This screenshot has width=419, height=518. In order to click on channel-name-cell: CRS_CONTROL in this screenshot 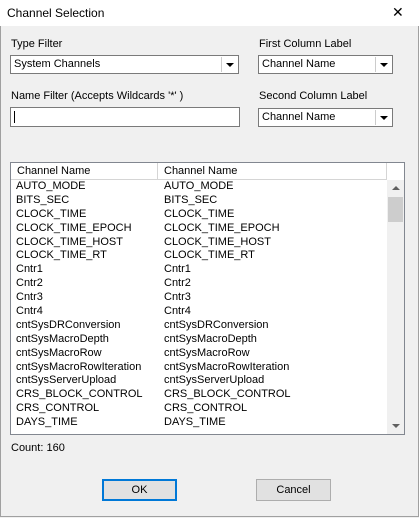, I will do `click(58, 408)`.